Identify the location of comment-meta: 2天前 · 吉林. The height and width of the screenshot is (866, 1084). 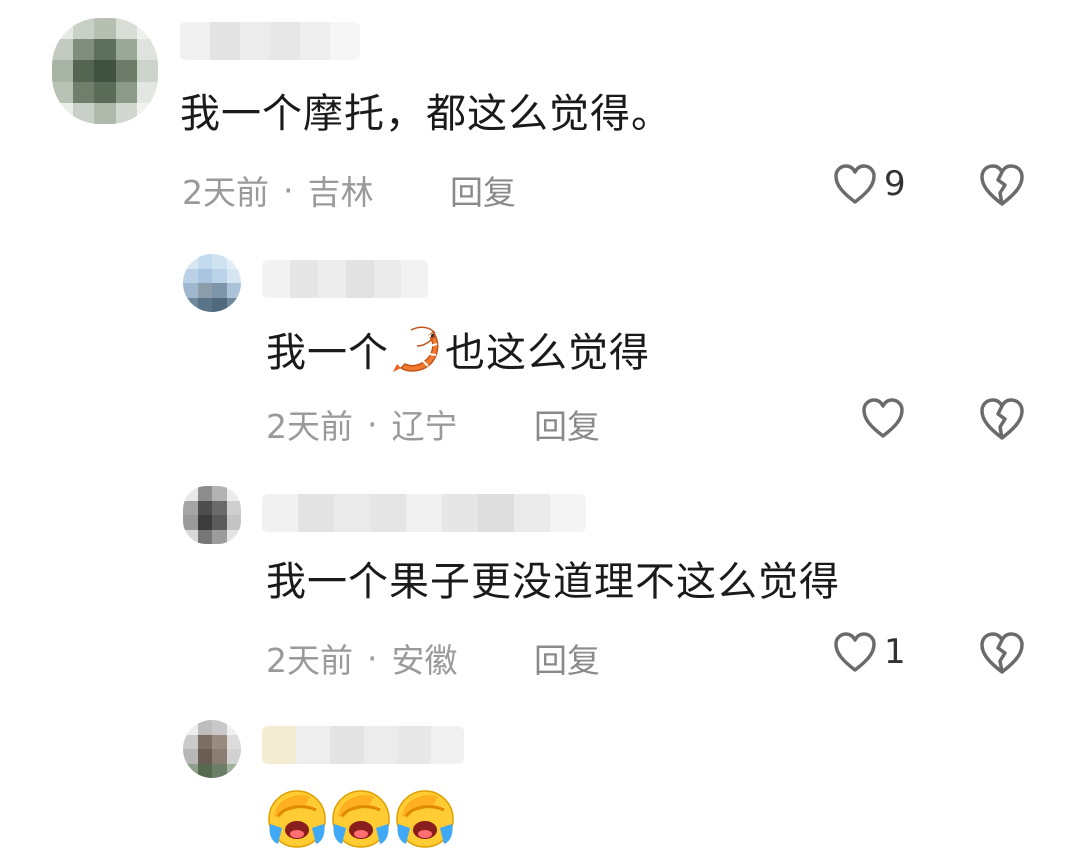
(278, 190).